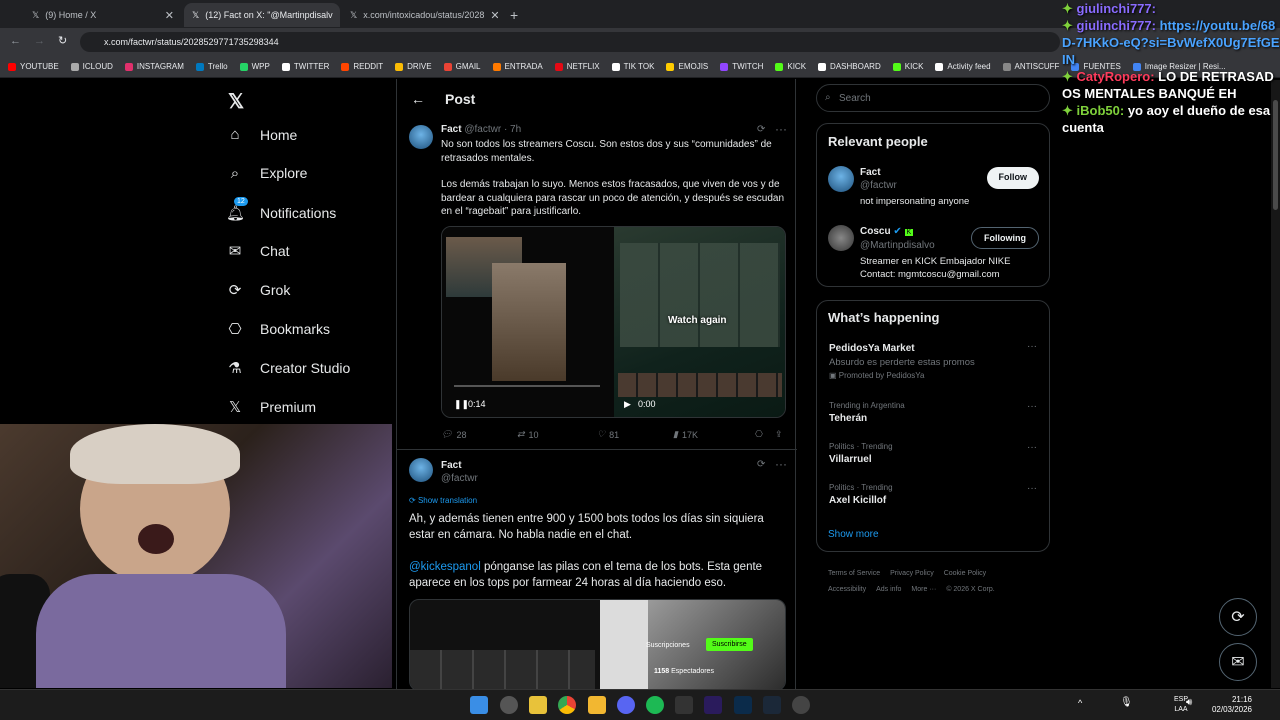 The width and height of the screenshot is (1280, 720). Describe the element at coordinates (765, 434) in the screenshot. I see `bookmark-icon: ⎔` at that location.